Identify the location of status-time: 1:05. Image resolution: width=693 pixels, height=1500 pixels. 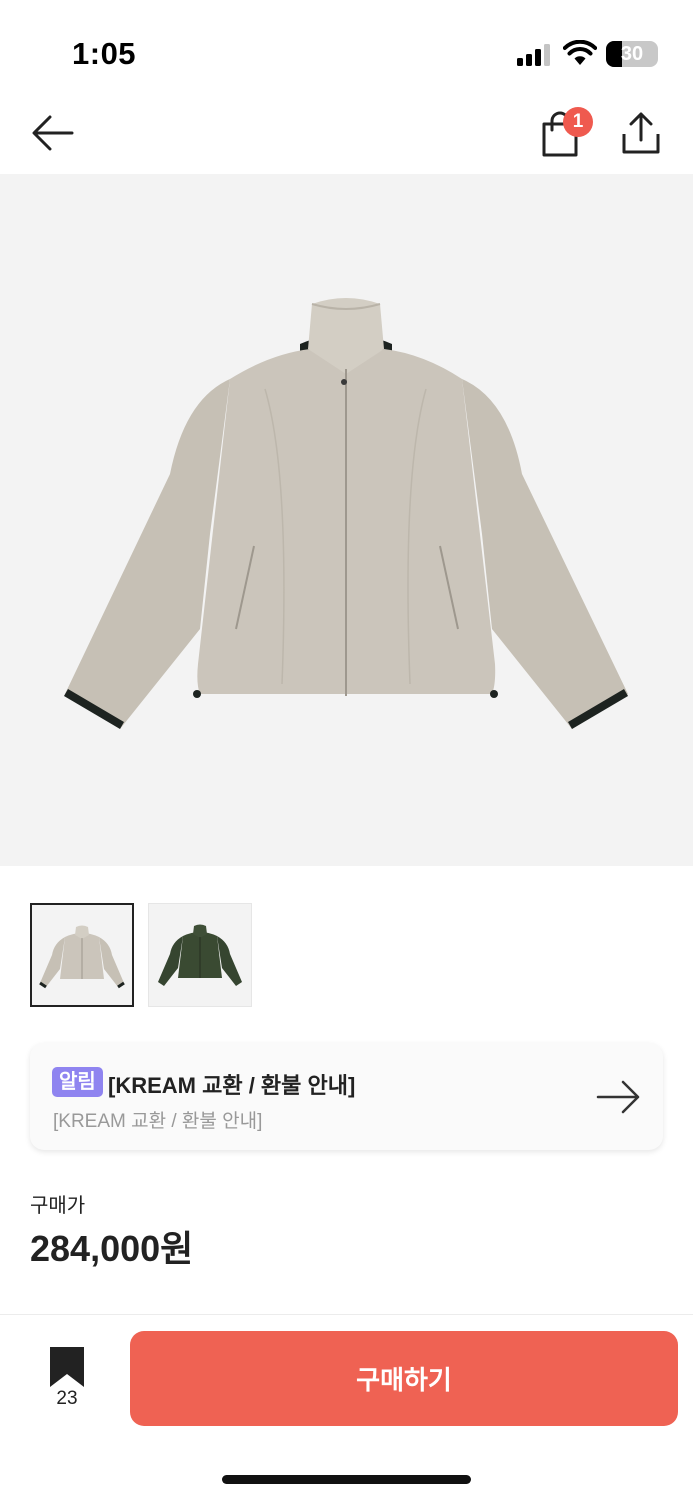
(104, 53).